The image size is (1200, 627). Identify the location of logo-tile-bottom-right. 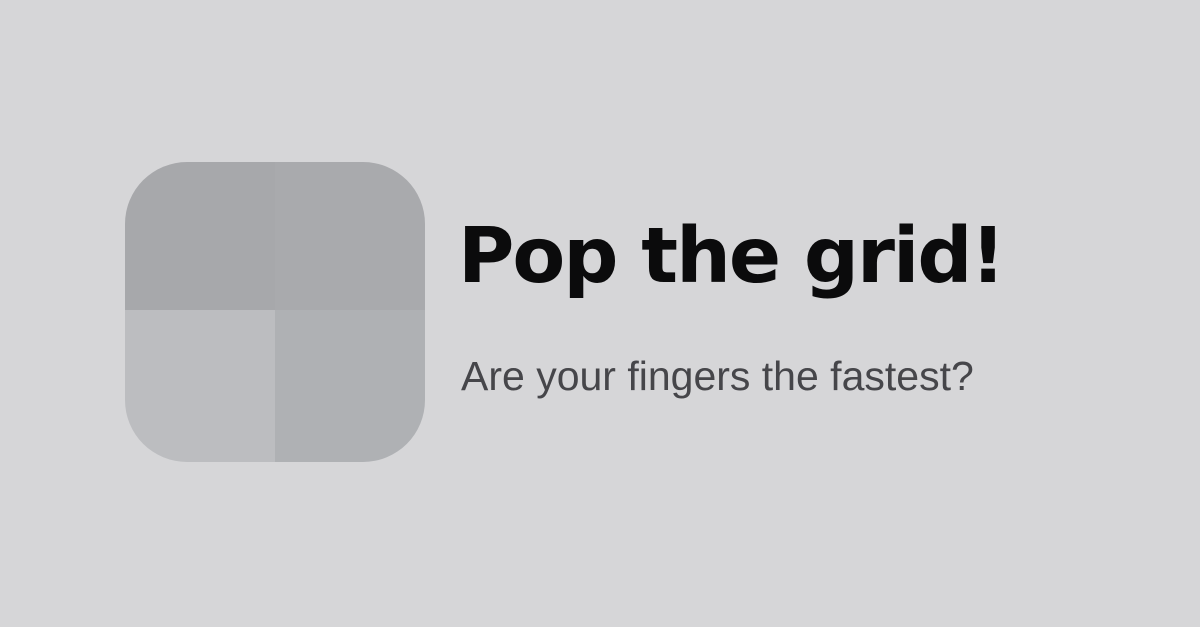
(350, 386).